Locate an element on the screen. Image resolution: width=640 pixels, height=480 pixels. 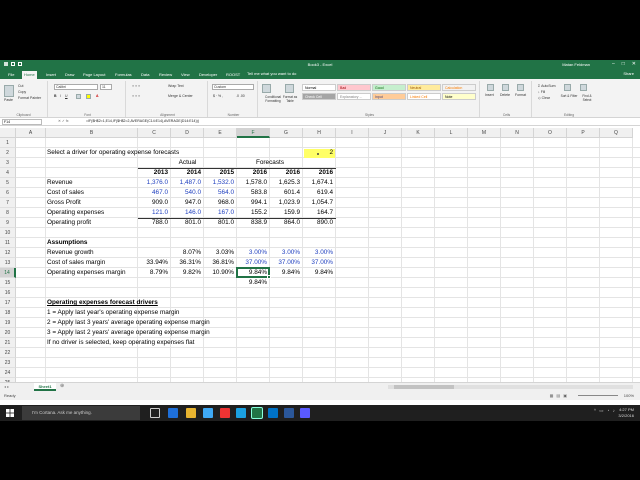
tell-me-search: Tell me what you want to do is located at coordinates (271, 73).